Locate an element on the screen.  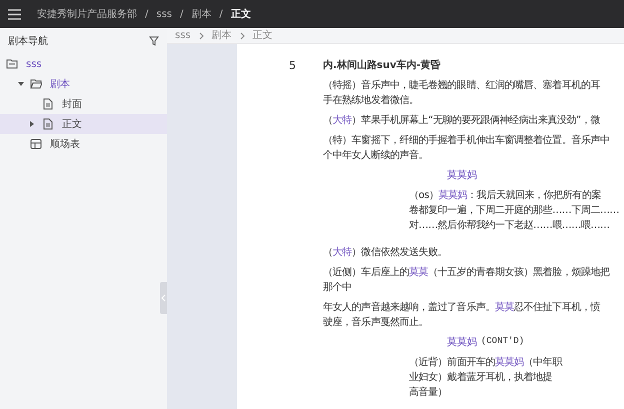
filter-icon is located at coordinates (154, 41).